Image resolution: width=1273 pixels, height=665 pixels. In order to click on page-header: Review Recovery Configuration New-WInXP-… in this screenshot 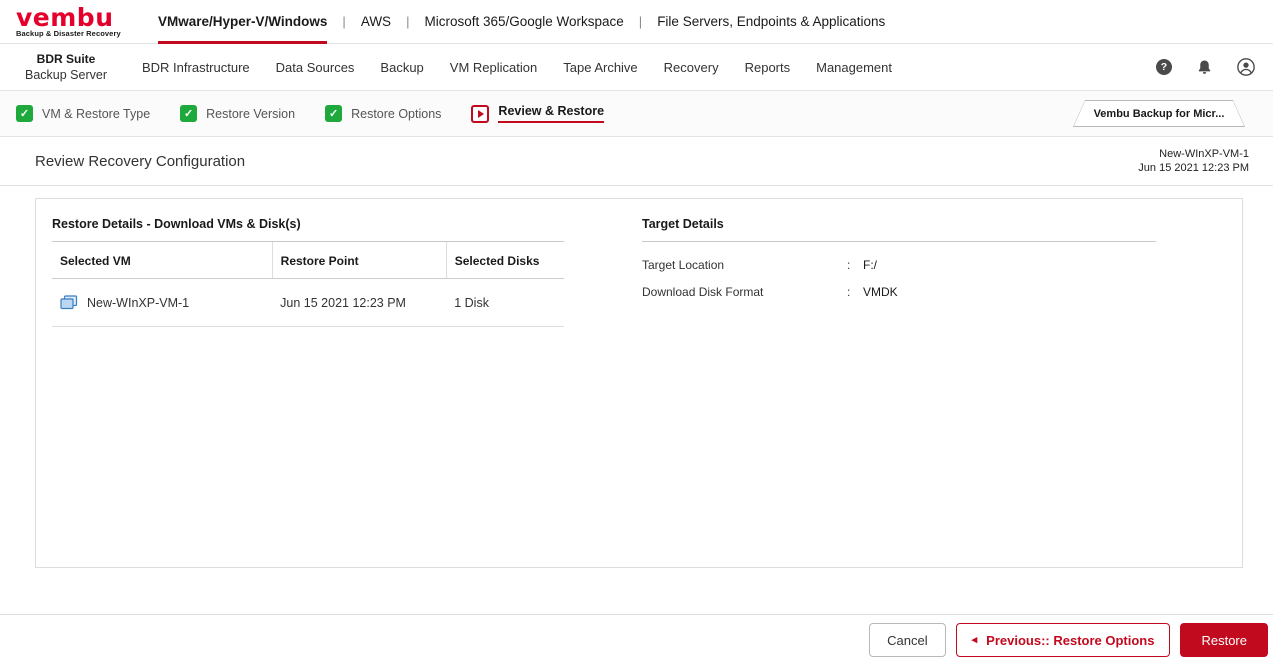, I will do `click(636, 161)`.